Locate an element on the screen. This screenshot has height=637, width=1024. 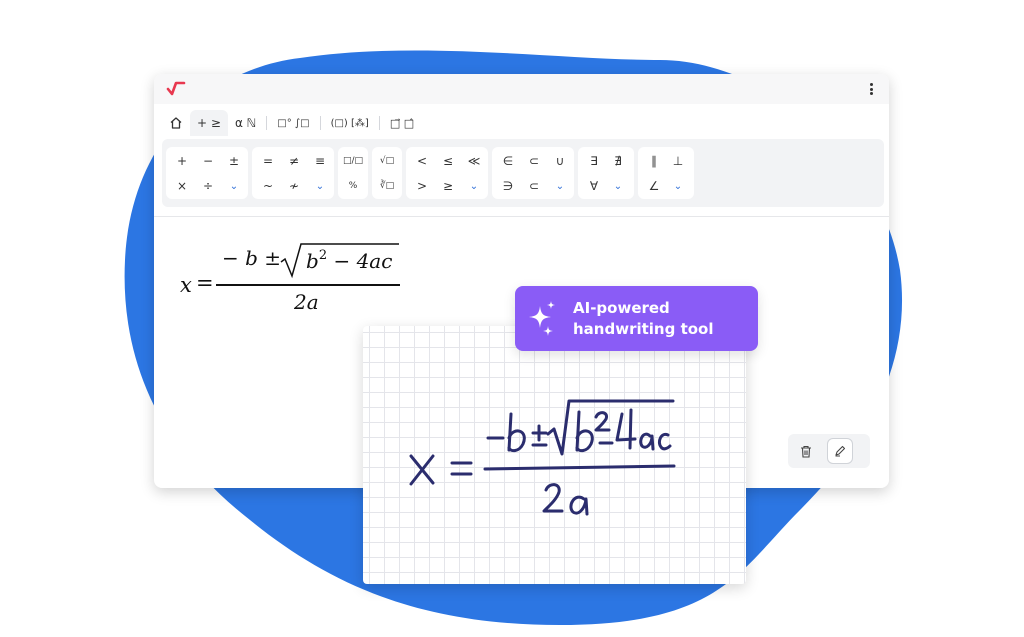
symbol-button: ≪ is located at coordinates (474, 161).